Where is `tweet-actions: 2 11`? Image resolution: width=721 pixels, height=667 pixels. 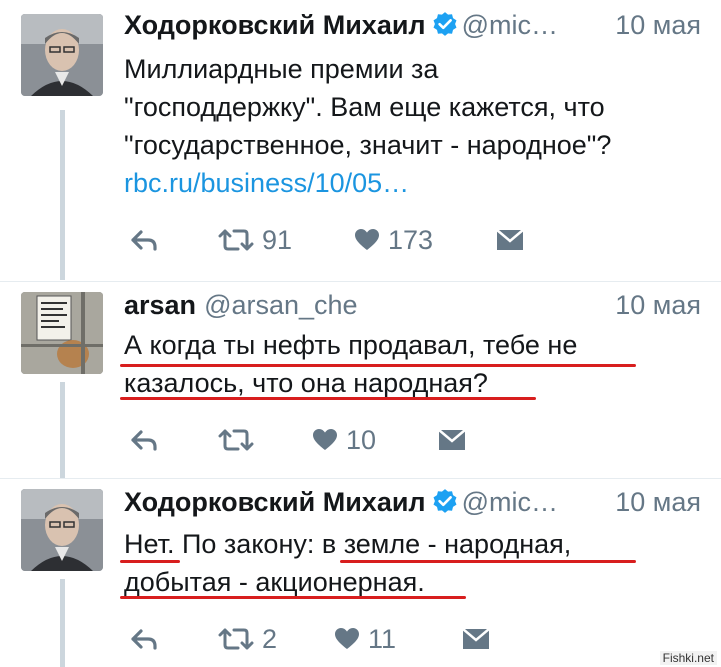
tweet-actions: 2 11 is located at coordinates (384, 639).